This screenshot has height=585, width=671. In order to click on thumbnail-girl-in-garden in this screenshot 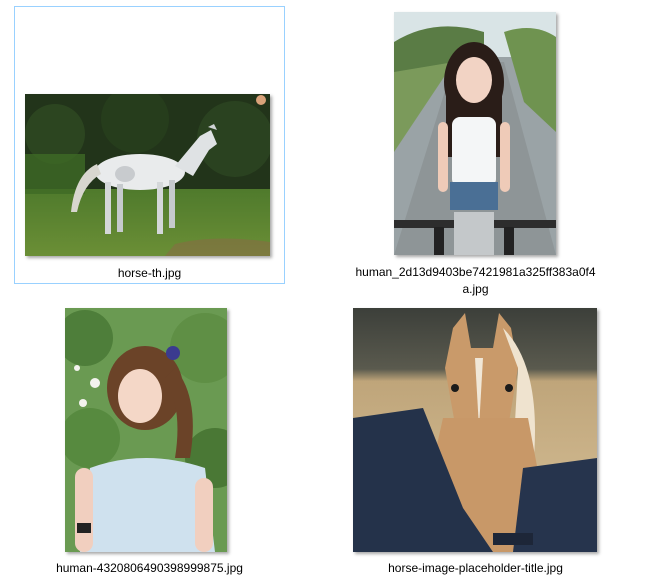, I will do `click(146, 430)`.